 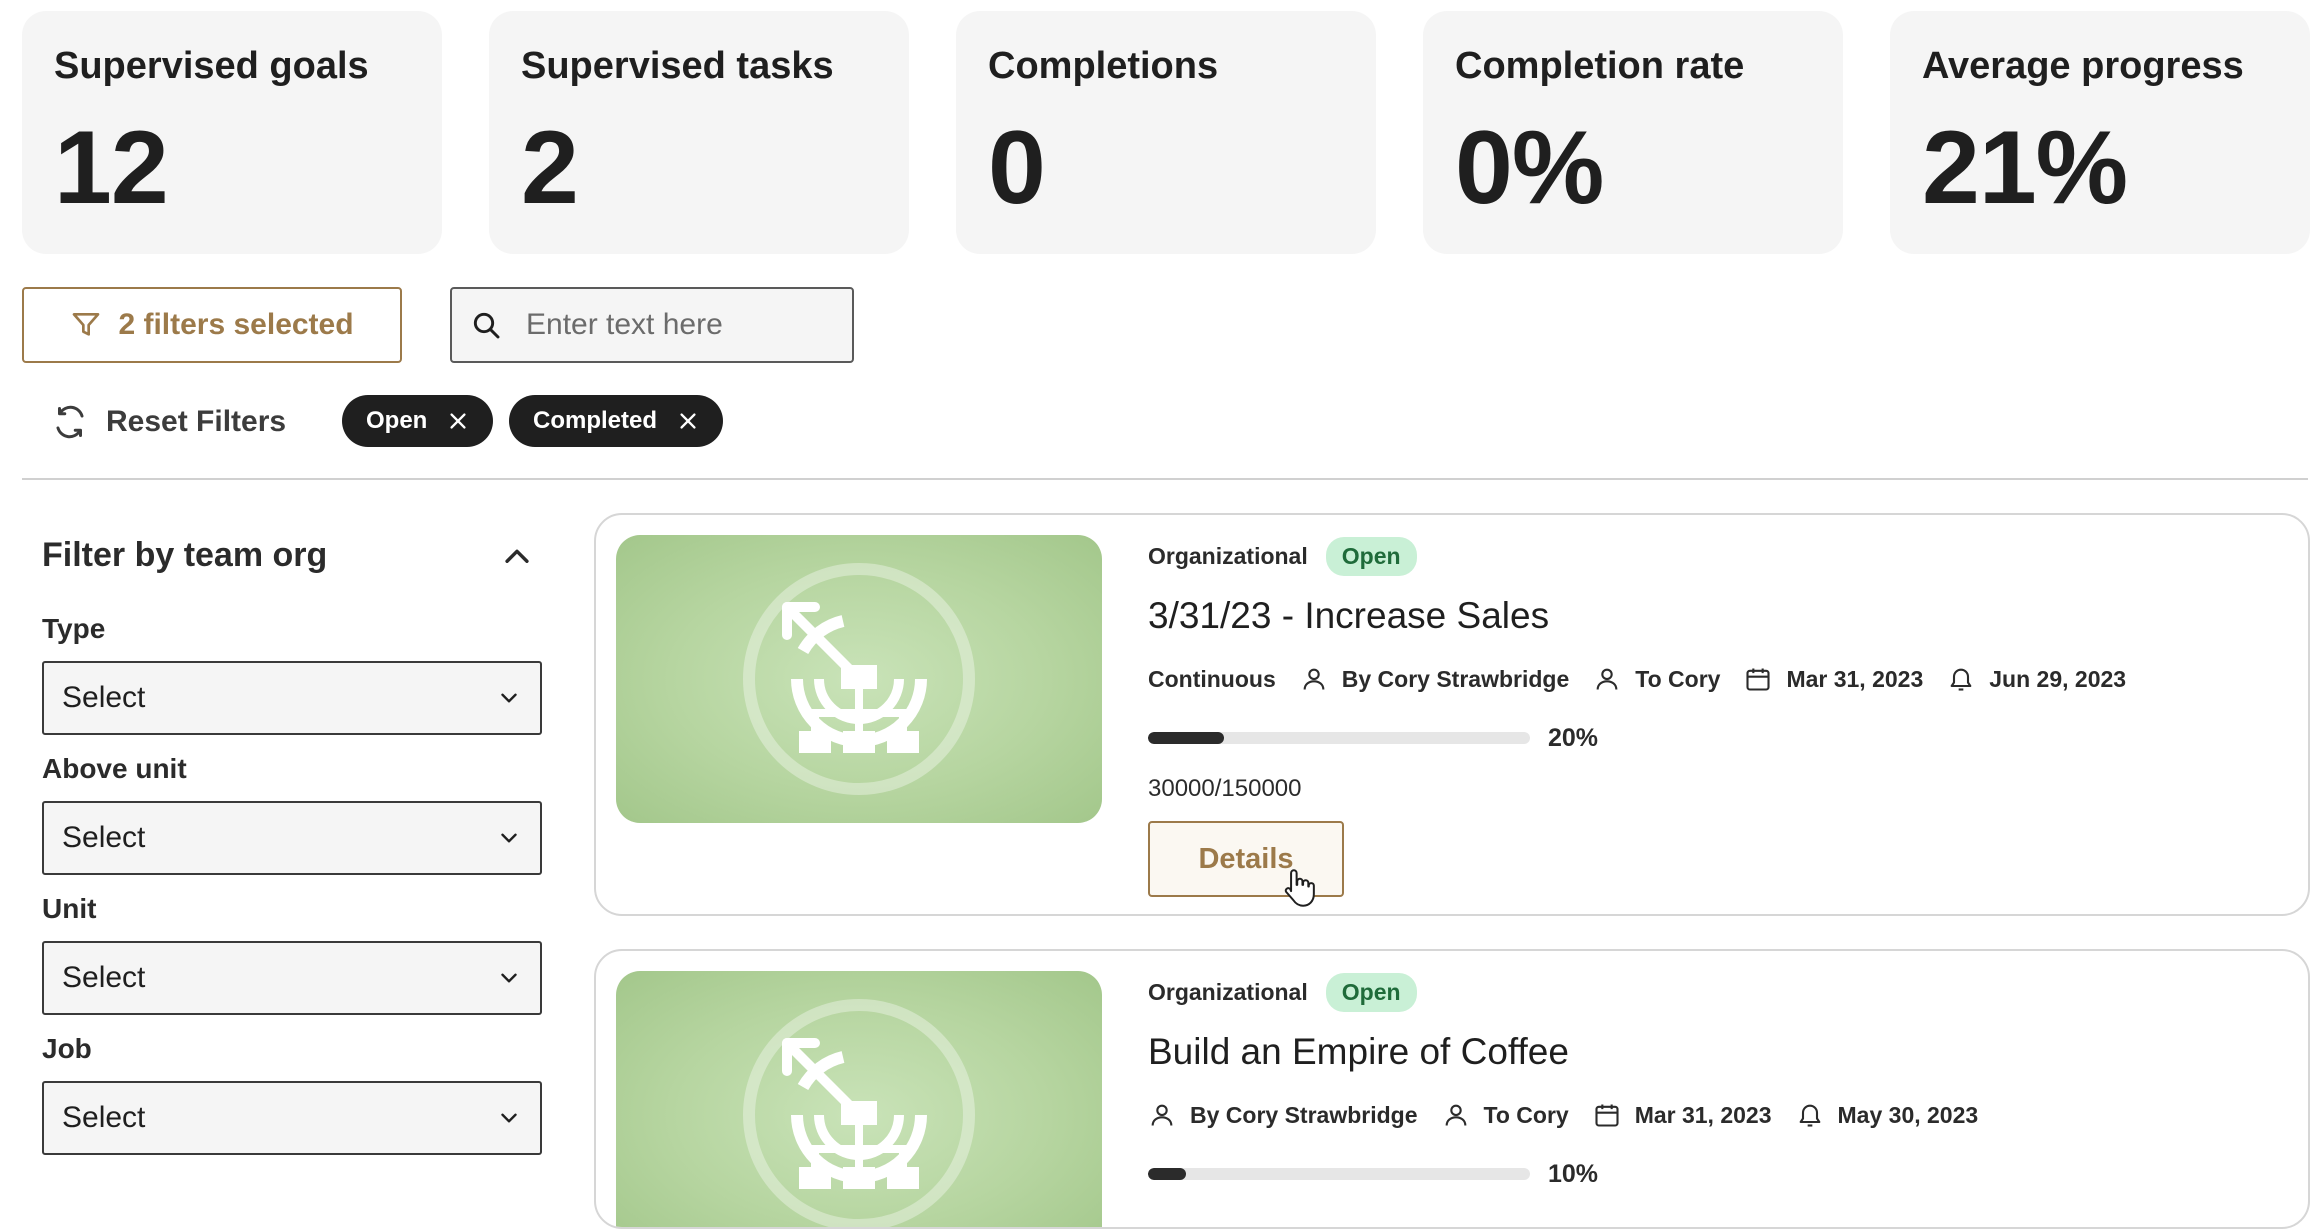 I want to click on stat-label: Average progress, so click(x=2083, y=66).